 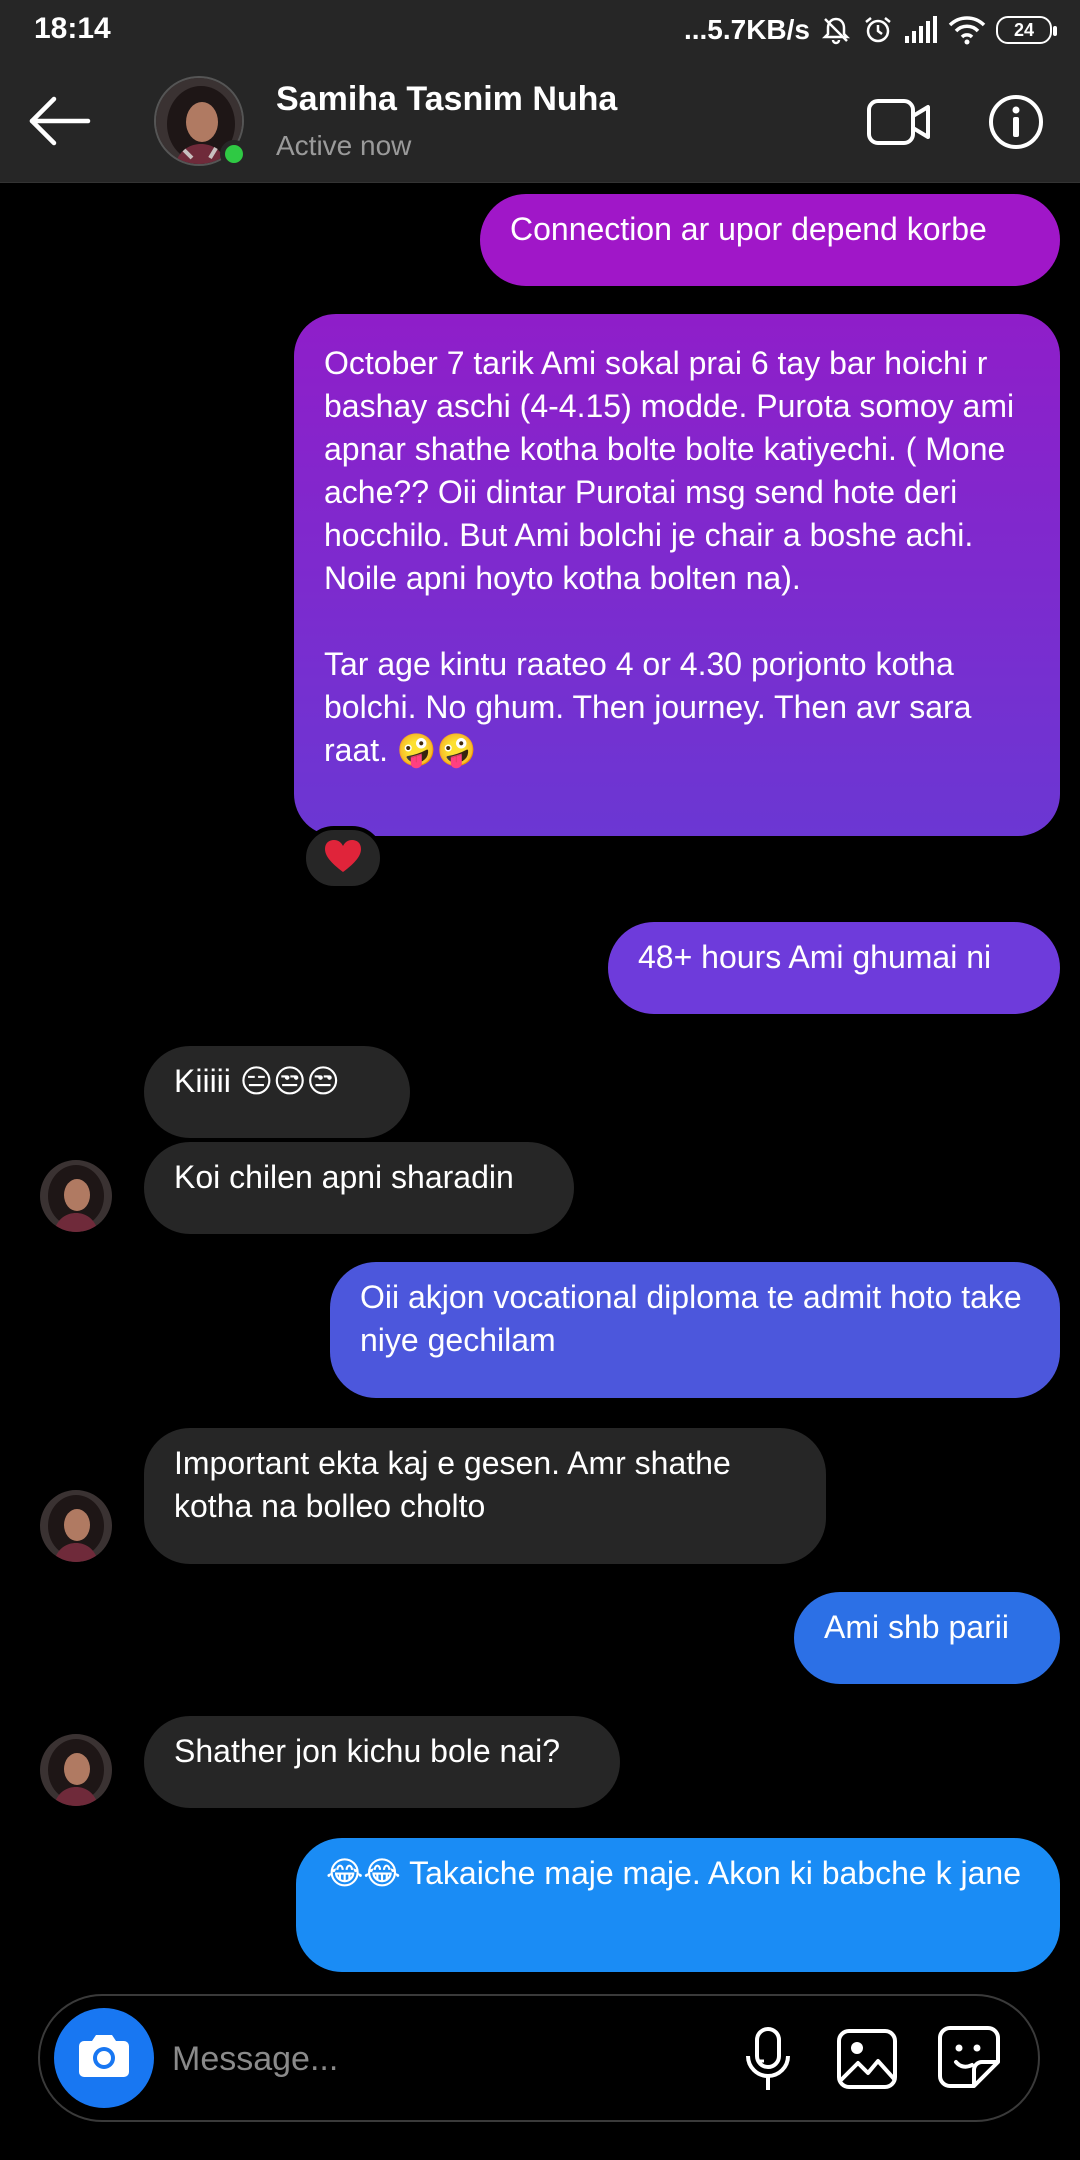 I want to click on back-arrow-icon, so click(x=60, y=121).